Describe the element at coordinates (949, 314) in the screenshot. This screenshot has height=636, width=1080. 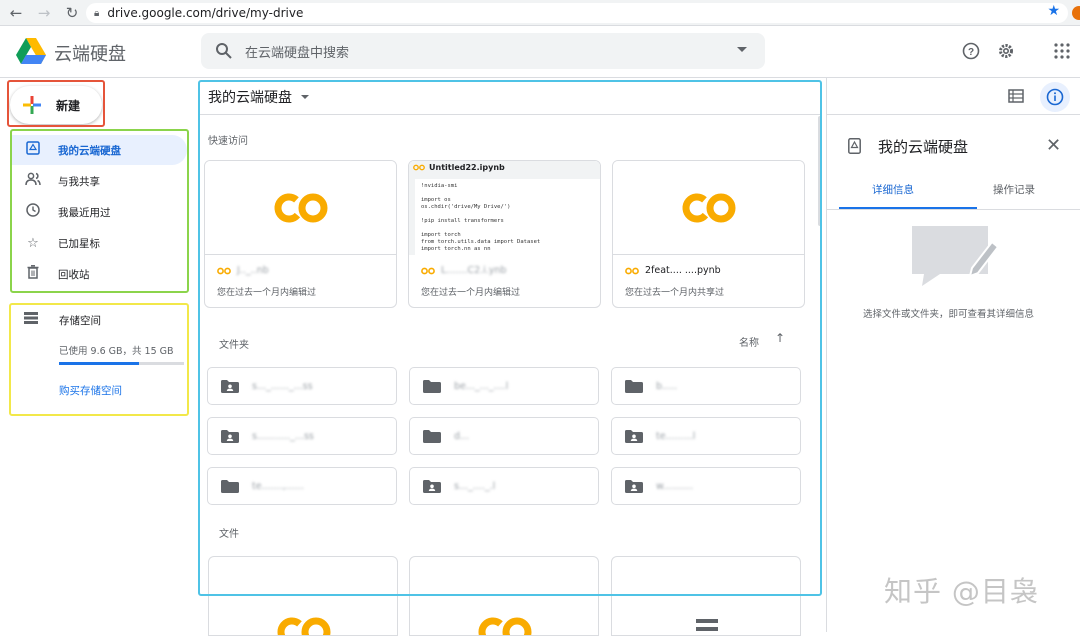
I see `details-empty-message: 选择文件或文件夹，即可查看其详细信息` at that location.